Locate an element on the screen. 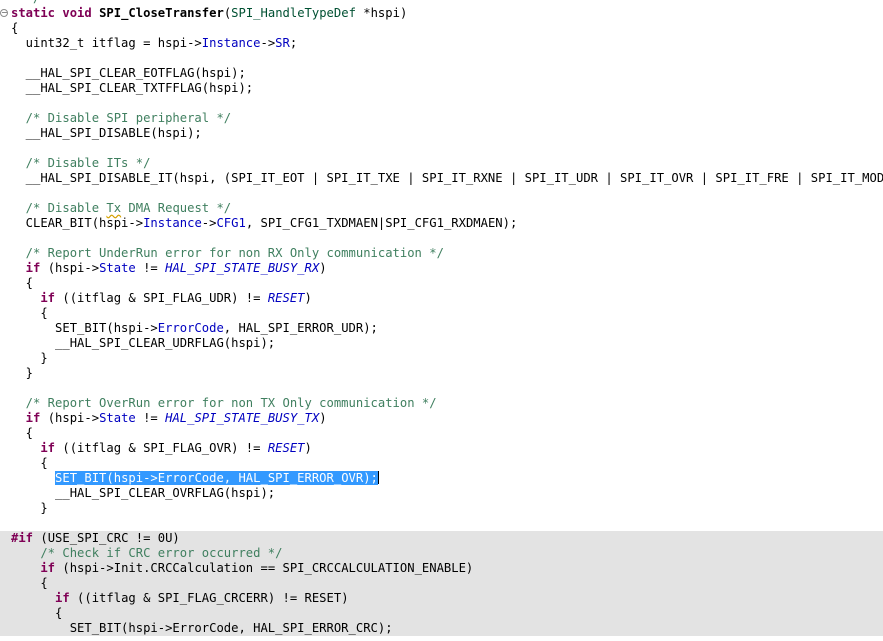 This screenshot has height=641, width=883. code-token: SR is located at coordinates (282, 43).